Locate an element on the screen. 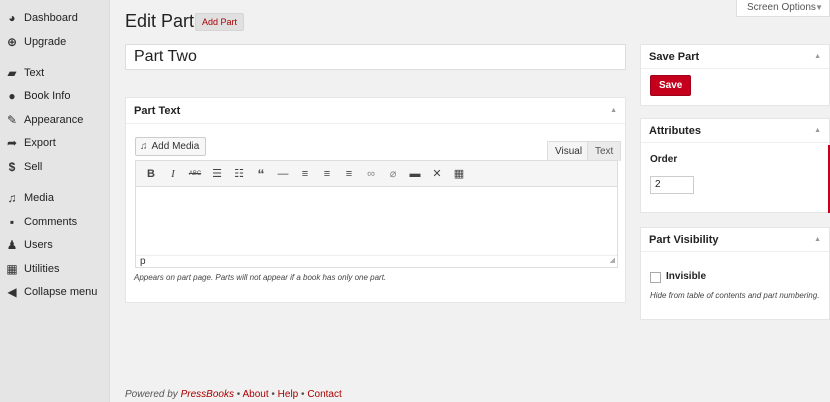 The width and height of the screenshot is (830, 402). user-icon: ♟ is located at coordinates (12, 245).